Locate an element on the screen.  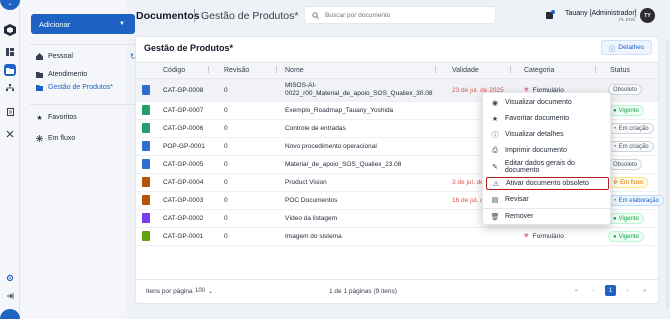
menu-item-view-details: ⓘ Visualizar detalhes is located at coordinates (547, 134).